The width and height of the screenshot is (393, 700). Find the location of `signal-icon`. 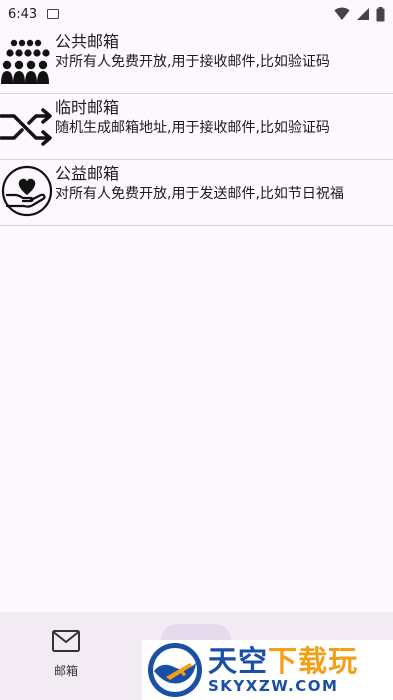

signal-icon is located at coordinates (363, 14).